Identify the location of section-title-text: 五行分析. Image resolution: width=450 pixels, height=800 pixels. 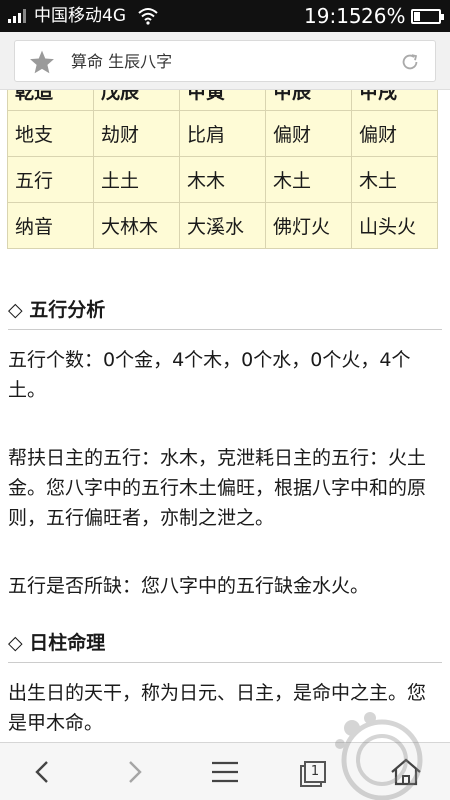
(67, 310).